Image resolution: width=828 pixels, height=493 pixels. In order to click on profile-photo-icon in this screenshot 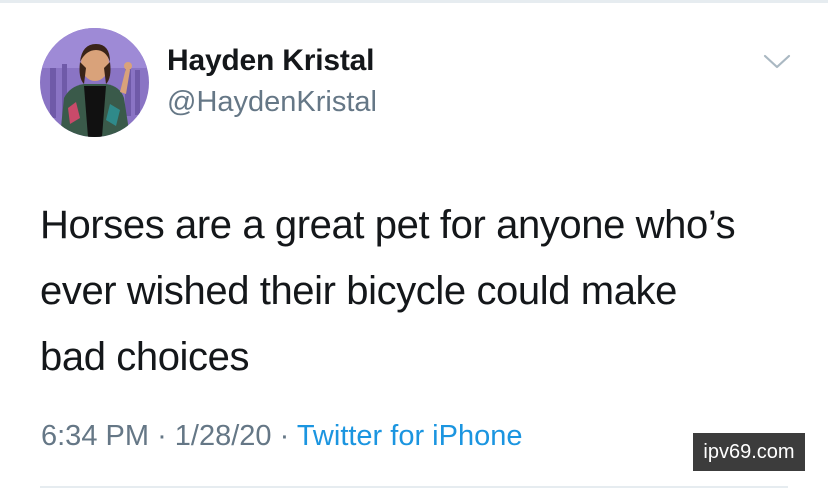, I will do `click(94, 82)`.